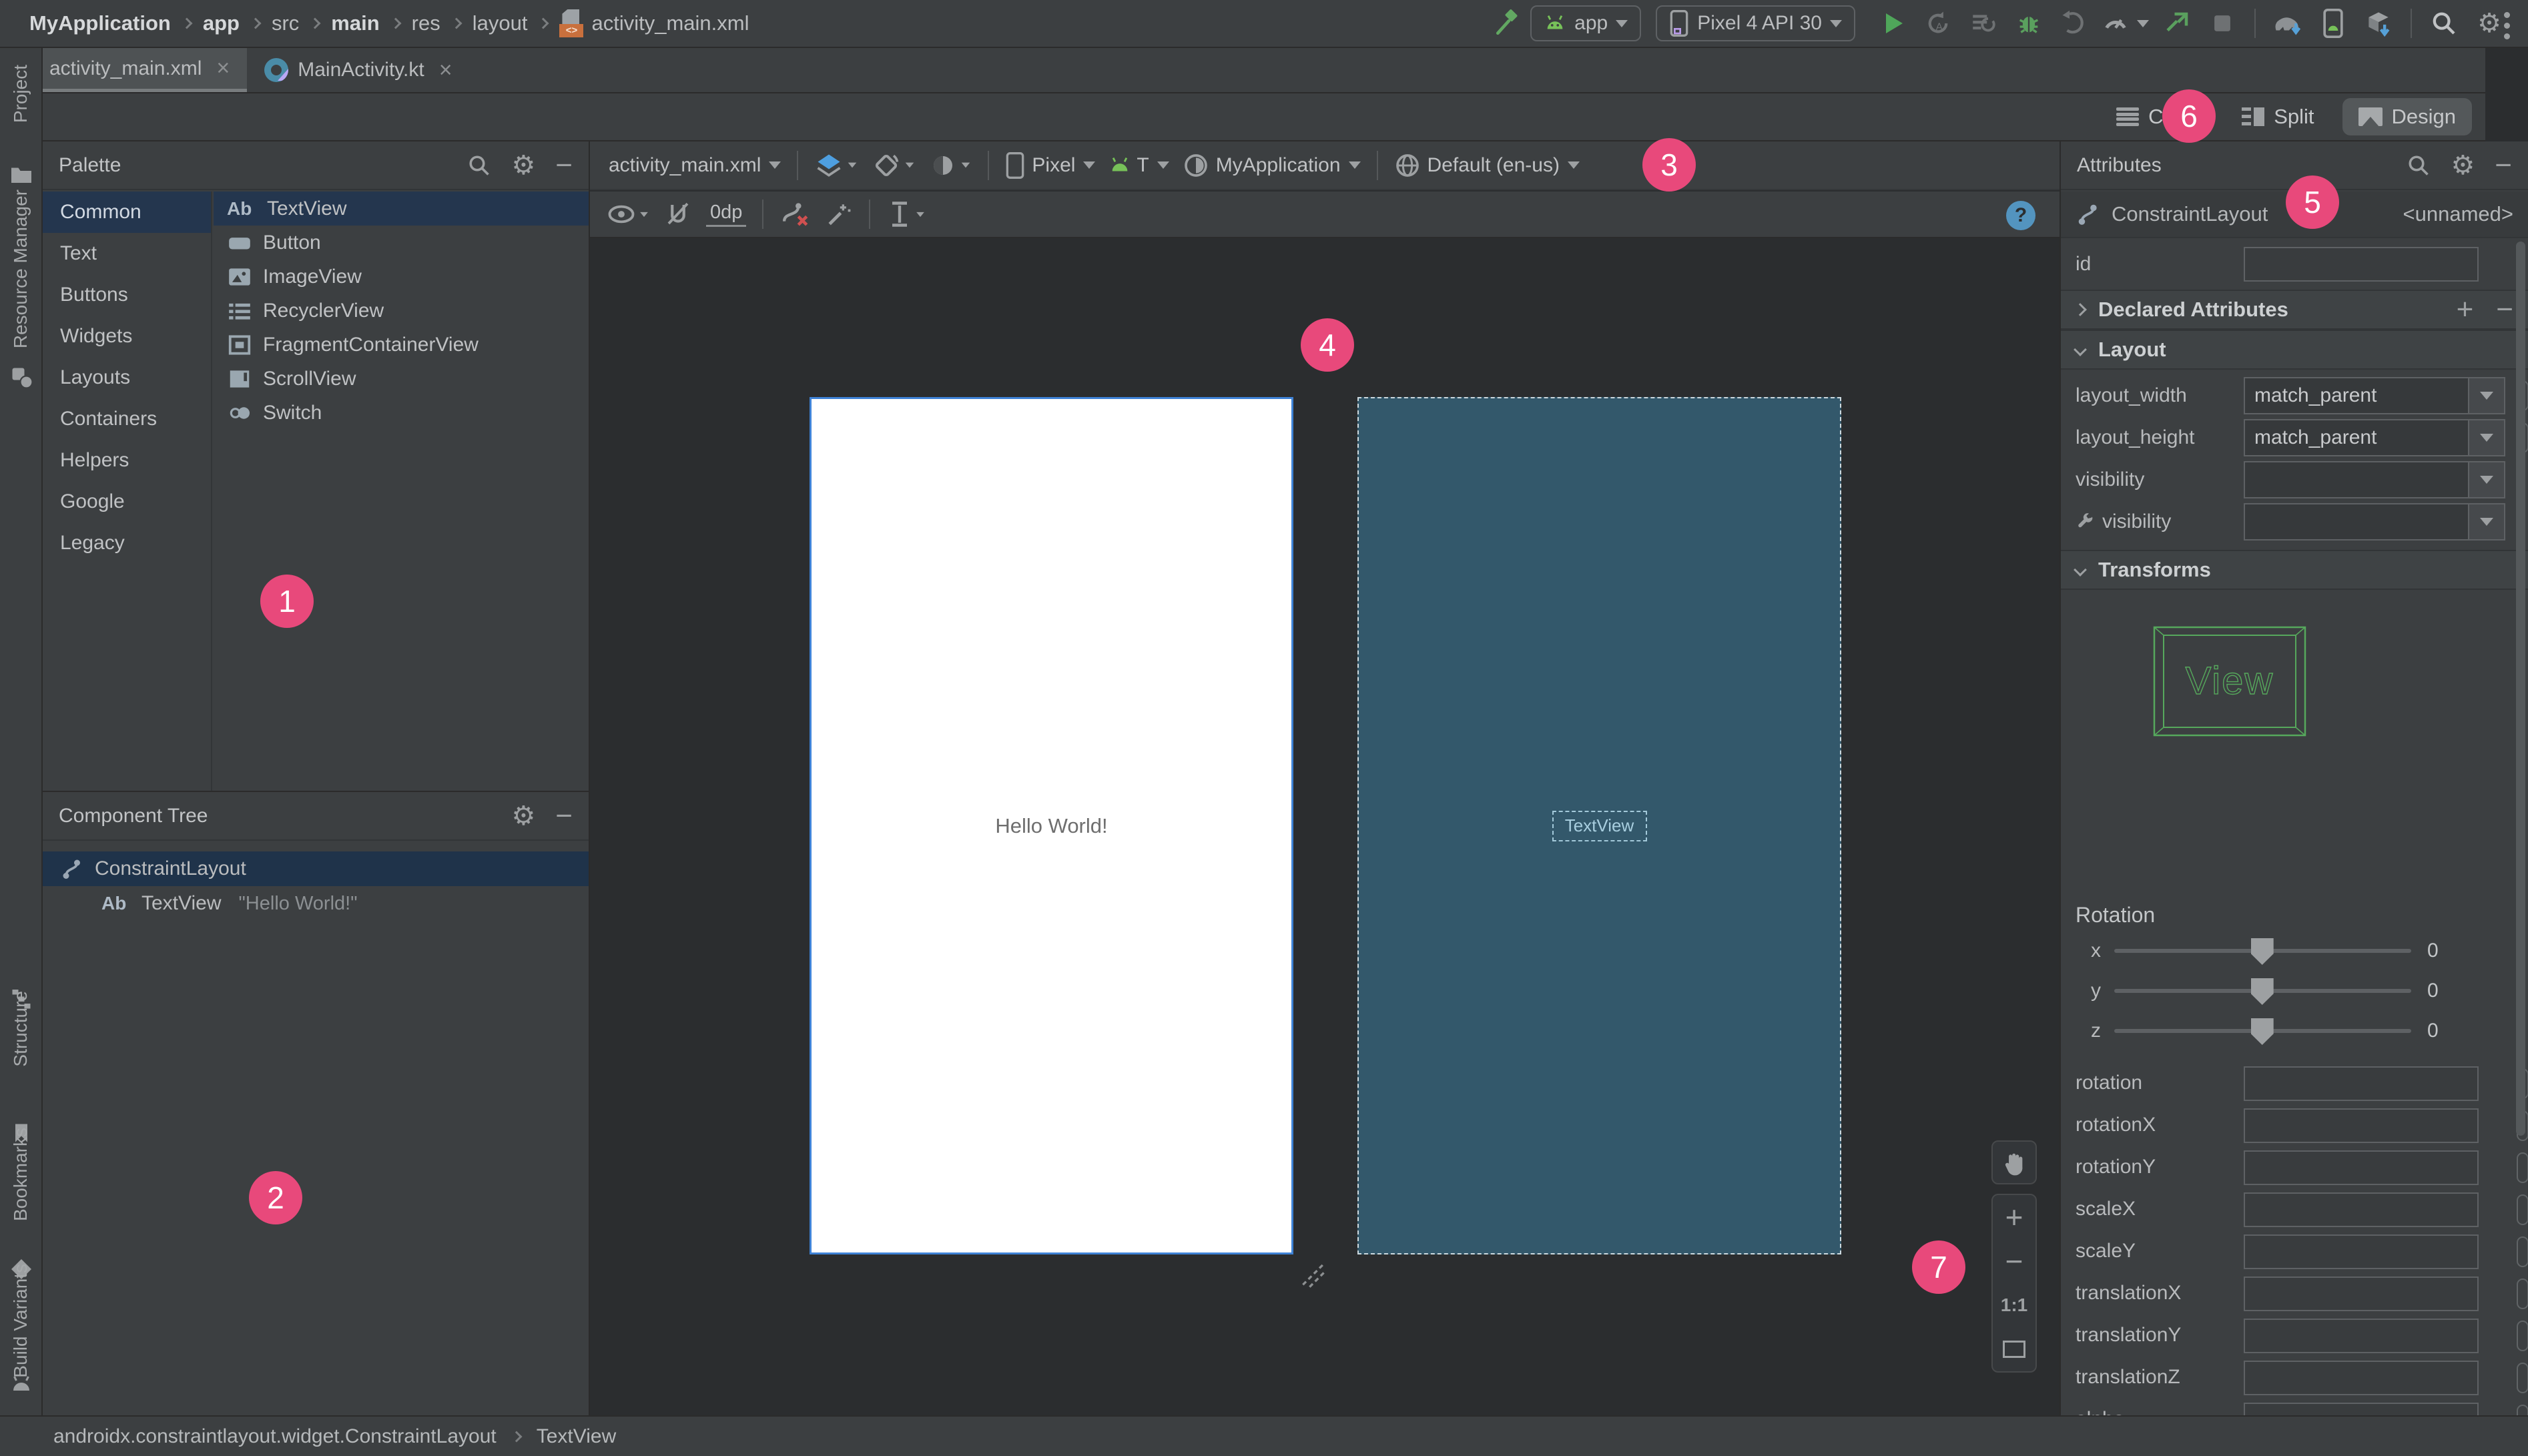 This screenshot has width=2528, height=1456. What do you see at coordinates (2374, 437) in the screenshot?
I see `layout-height-combo: match_parent` at bounding box center [2374, 437].